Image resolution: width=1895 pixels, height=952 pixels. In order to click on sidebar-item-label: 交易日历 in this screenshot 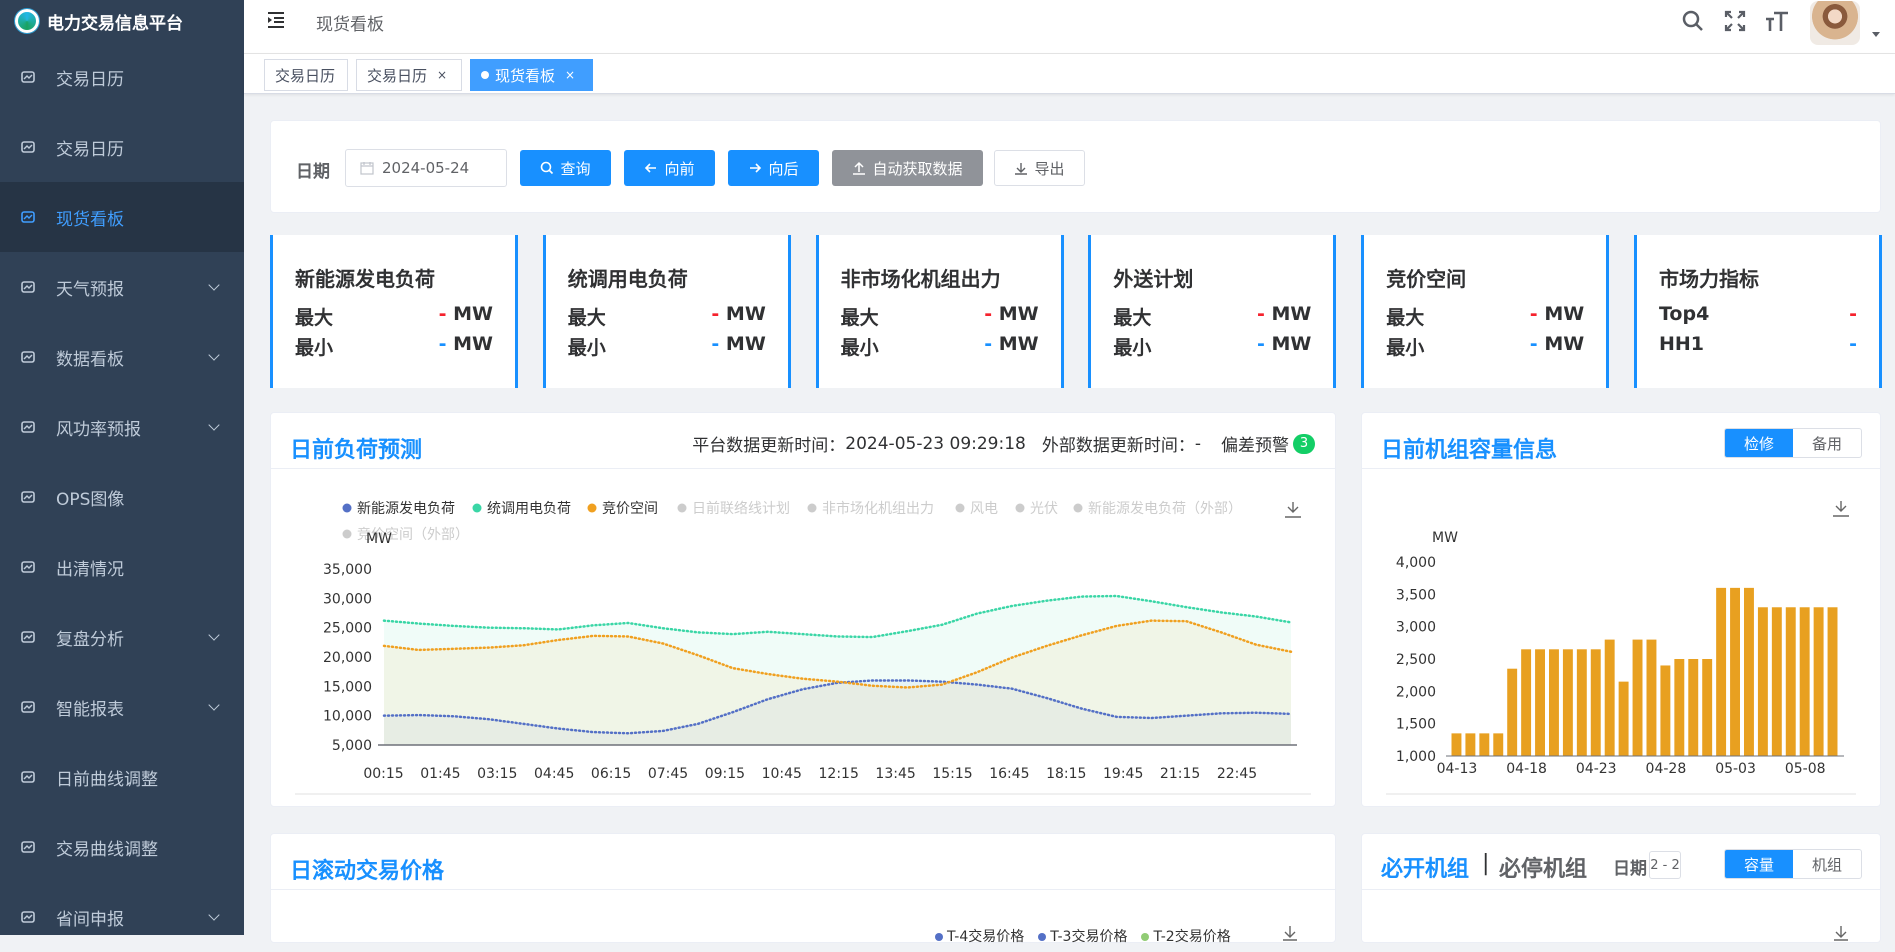, I will do `click(90, 149)`.